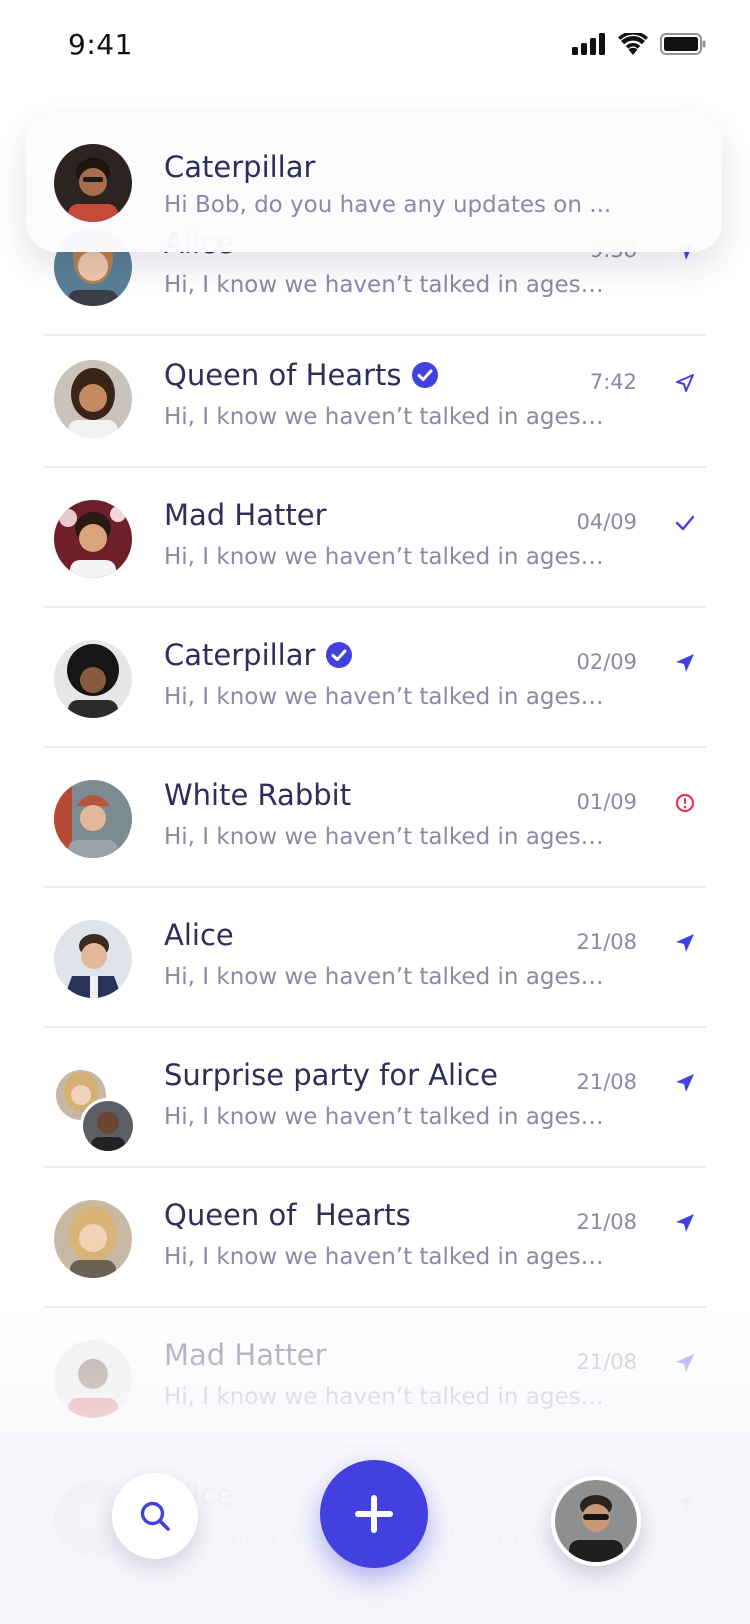  I want to click on chat-name: Caterpillar, so click(258, 655).